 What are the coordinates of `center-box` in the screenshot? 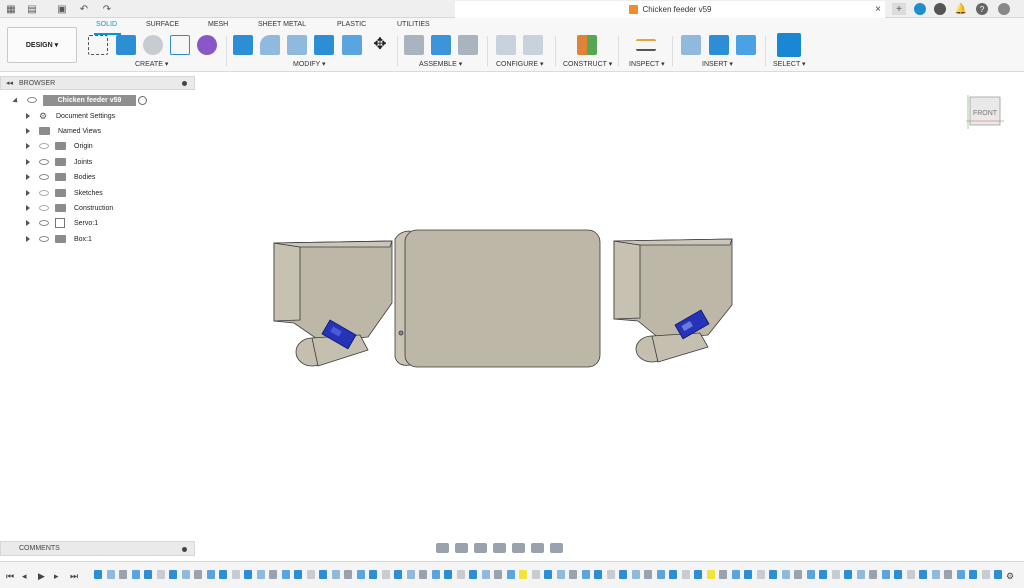 It's located at (497, 298).